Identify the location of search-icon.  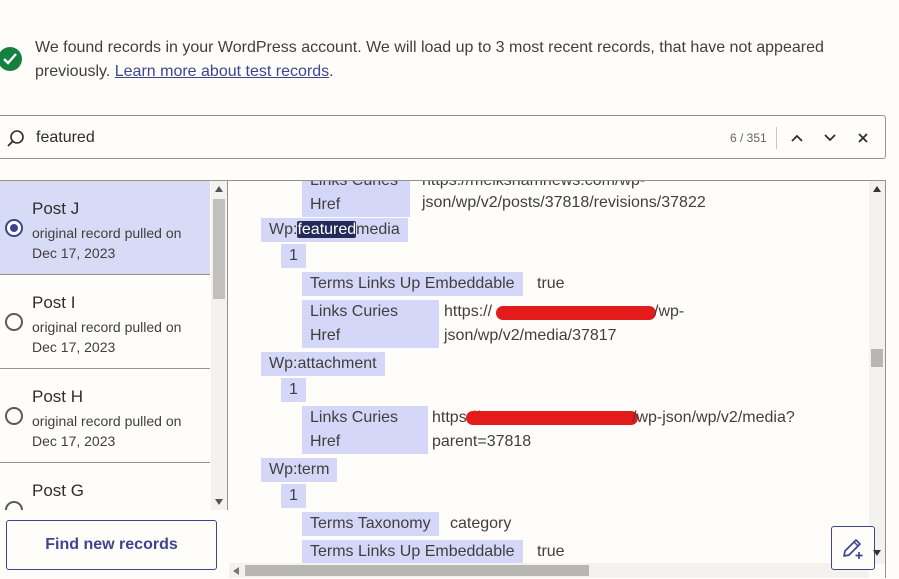
(16, 140).